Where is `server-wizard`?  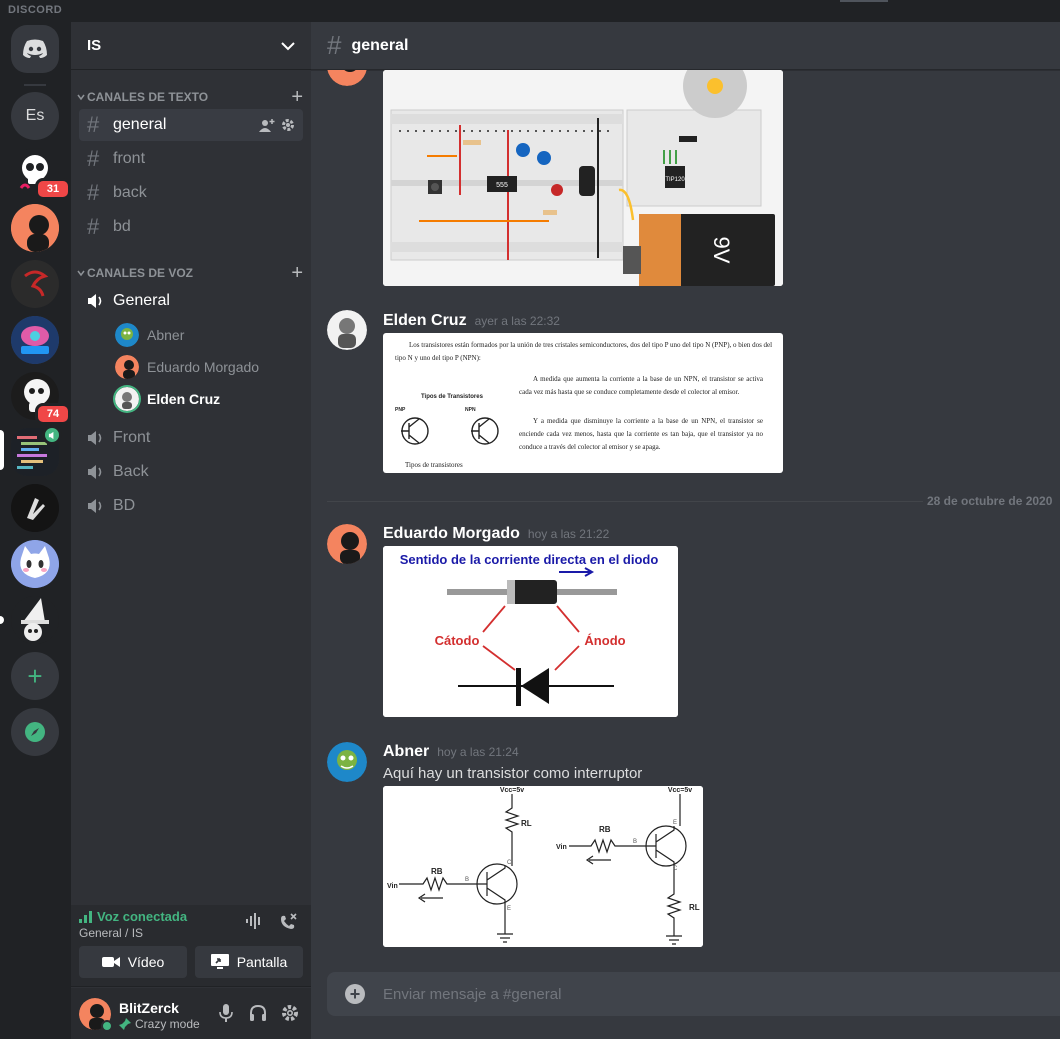
server-wizard is located at coordinates (35, 620).